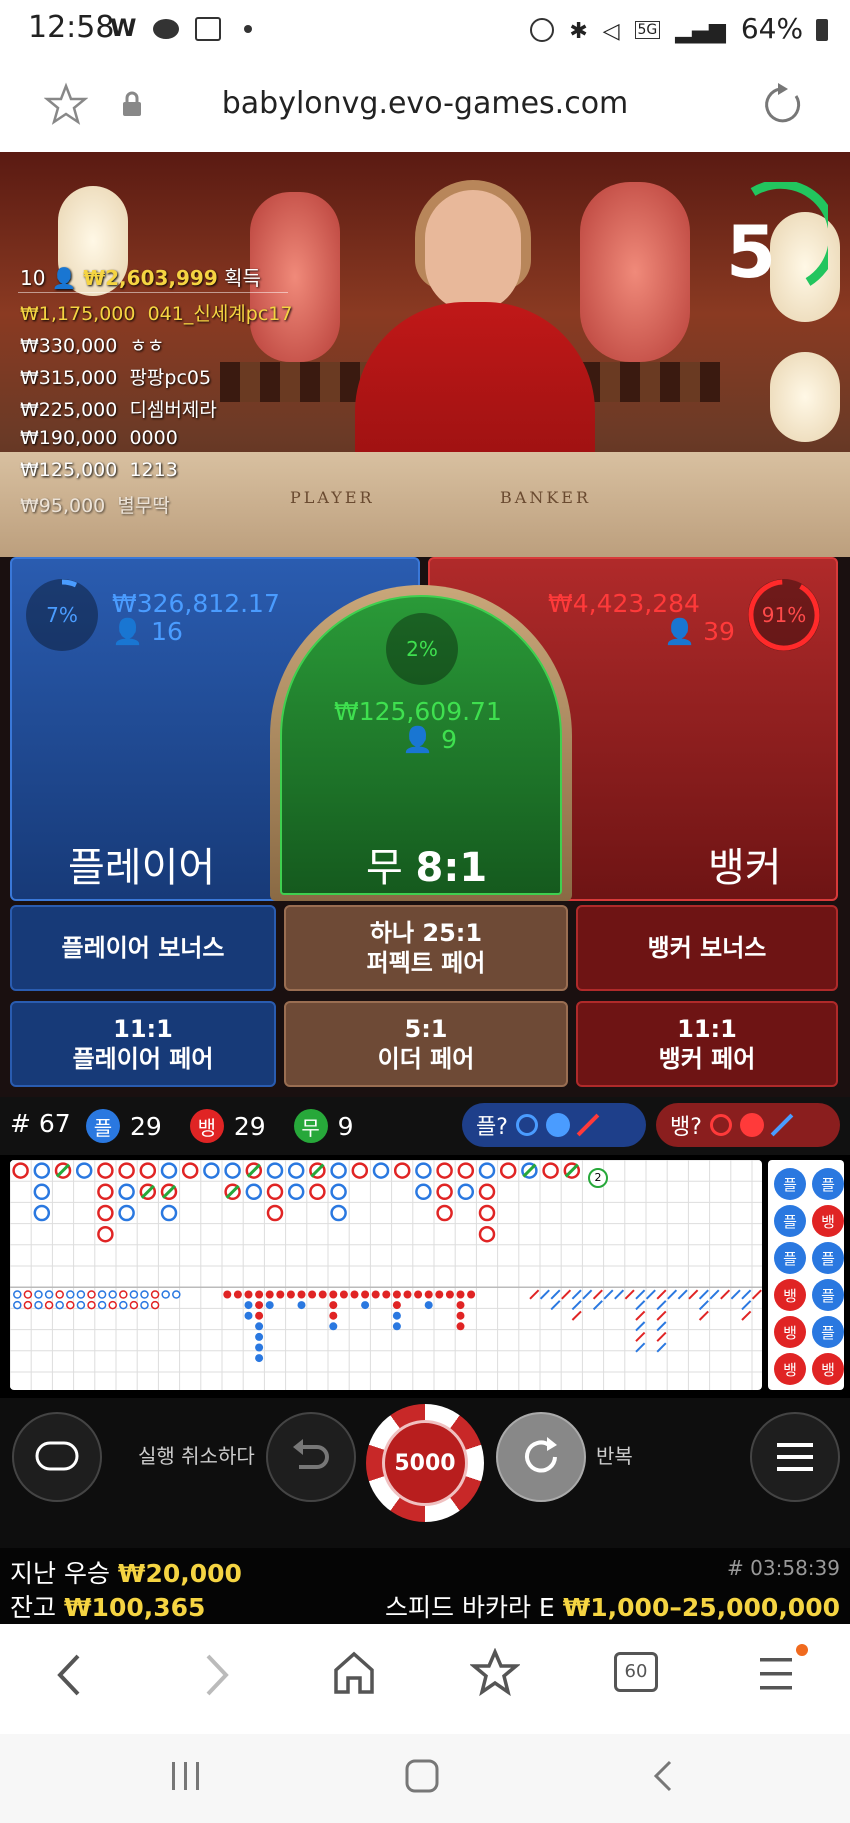 This screenshot has height=1823, width=850. What do you see at coordinates (784, 615) in the screenshot?
I see `banker-pct-ring` at bounding box center [784, 615].